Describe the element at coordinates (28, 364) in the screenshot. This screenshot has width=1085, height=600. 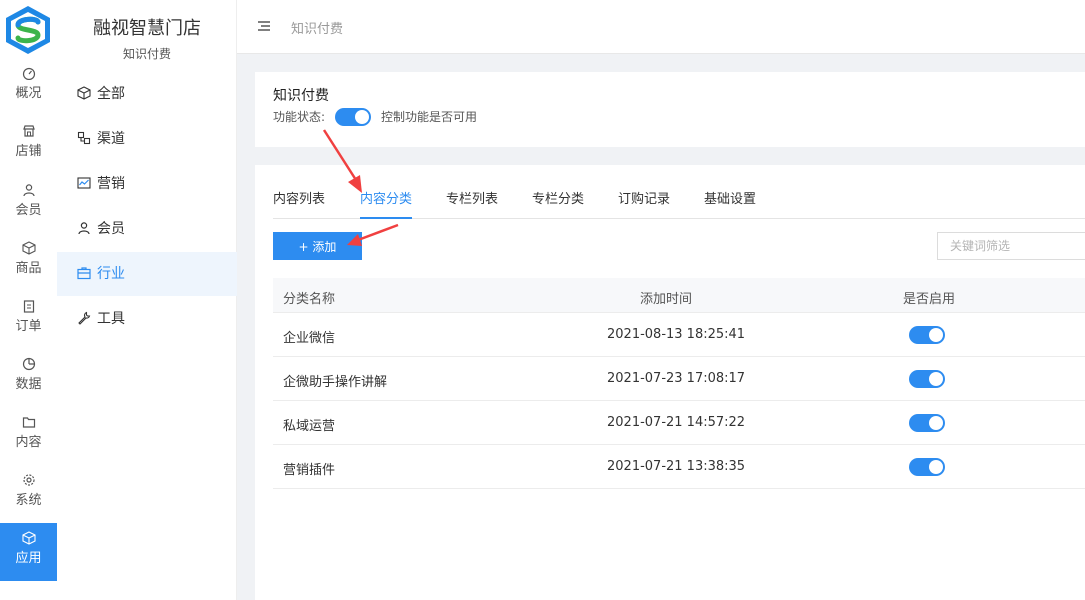
I see `pie-icon` at that location.